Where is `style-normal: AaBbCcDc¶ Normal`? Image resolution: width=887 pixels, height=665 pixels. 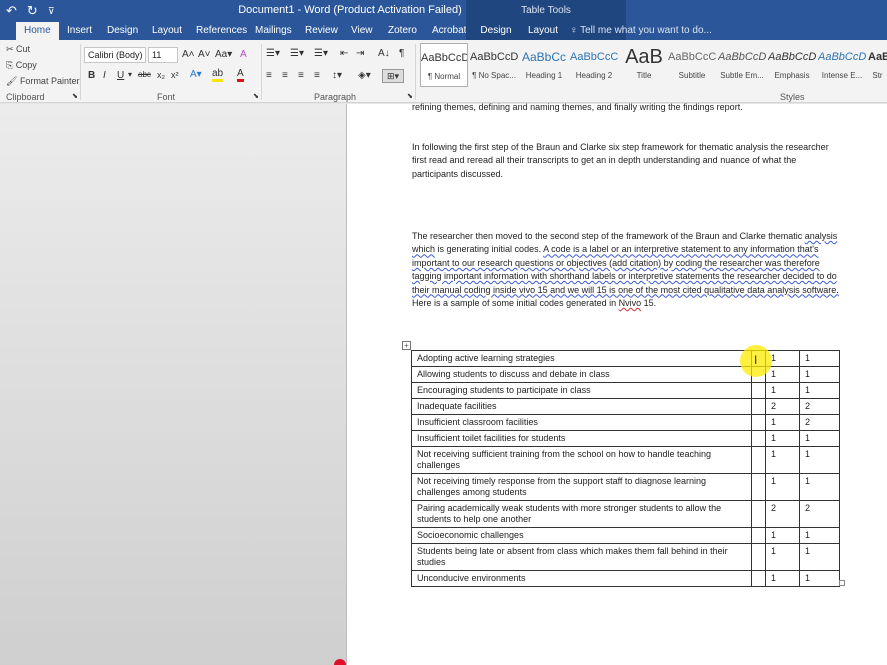 style-normal: AaBbCcDc¶ Normal is located at coordinates (444, 65).